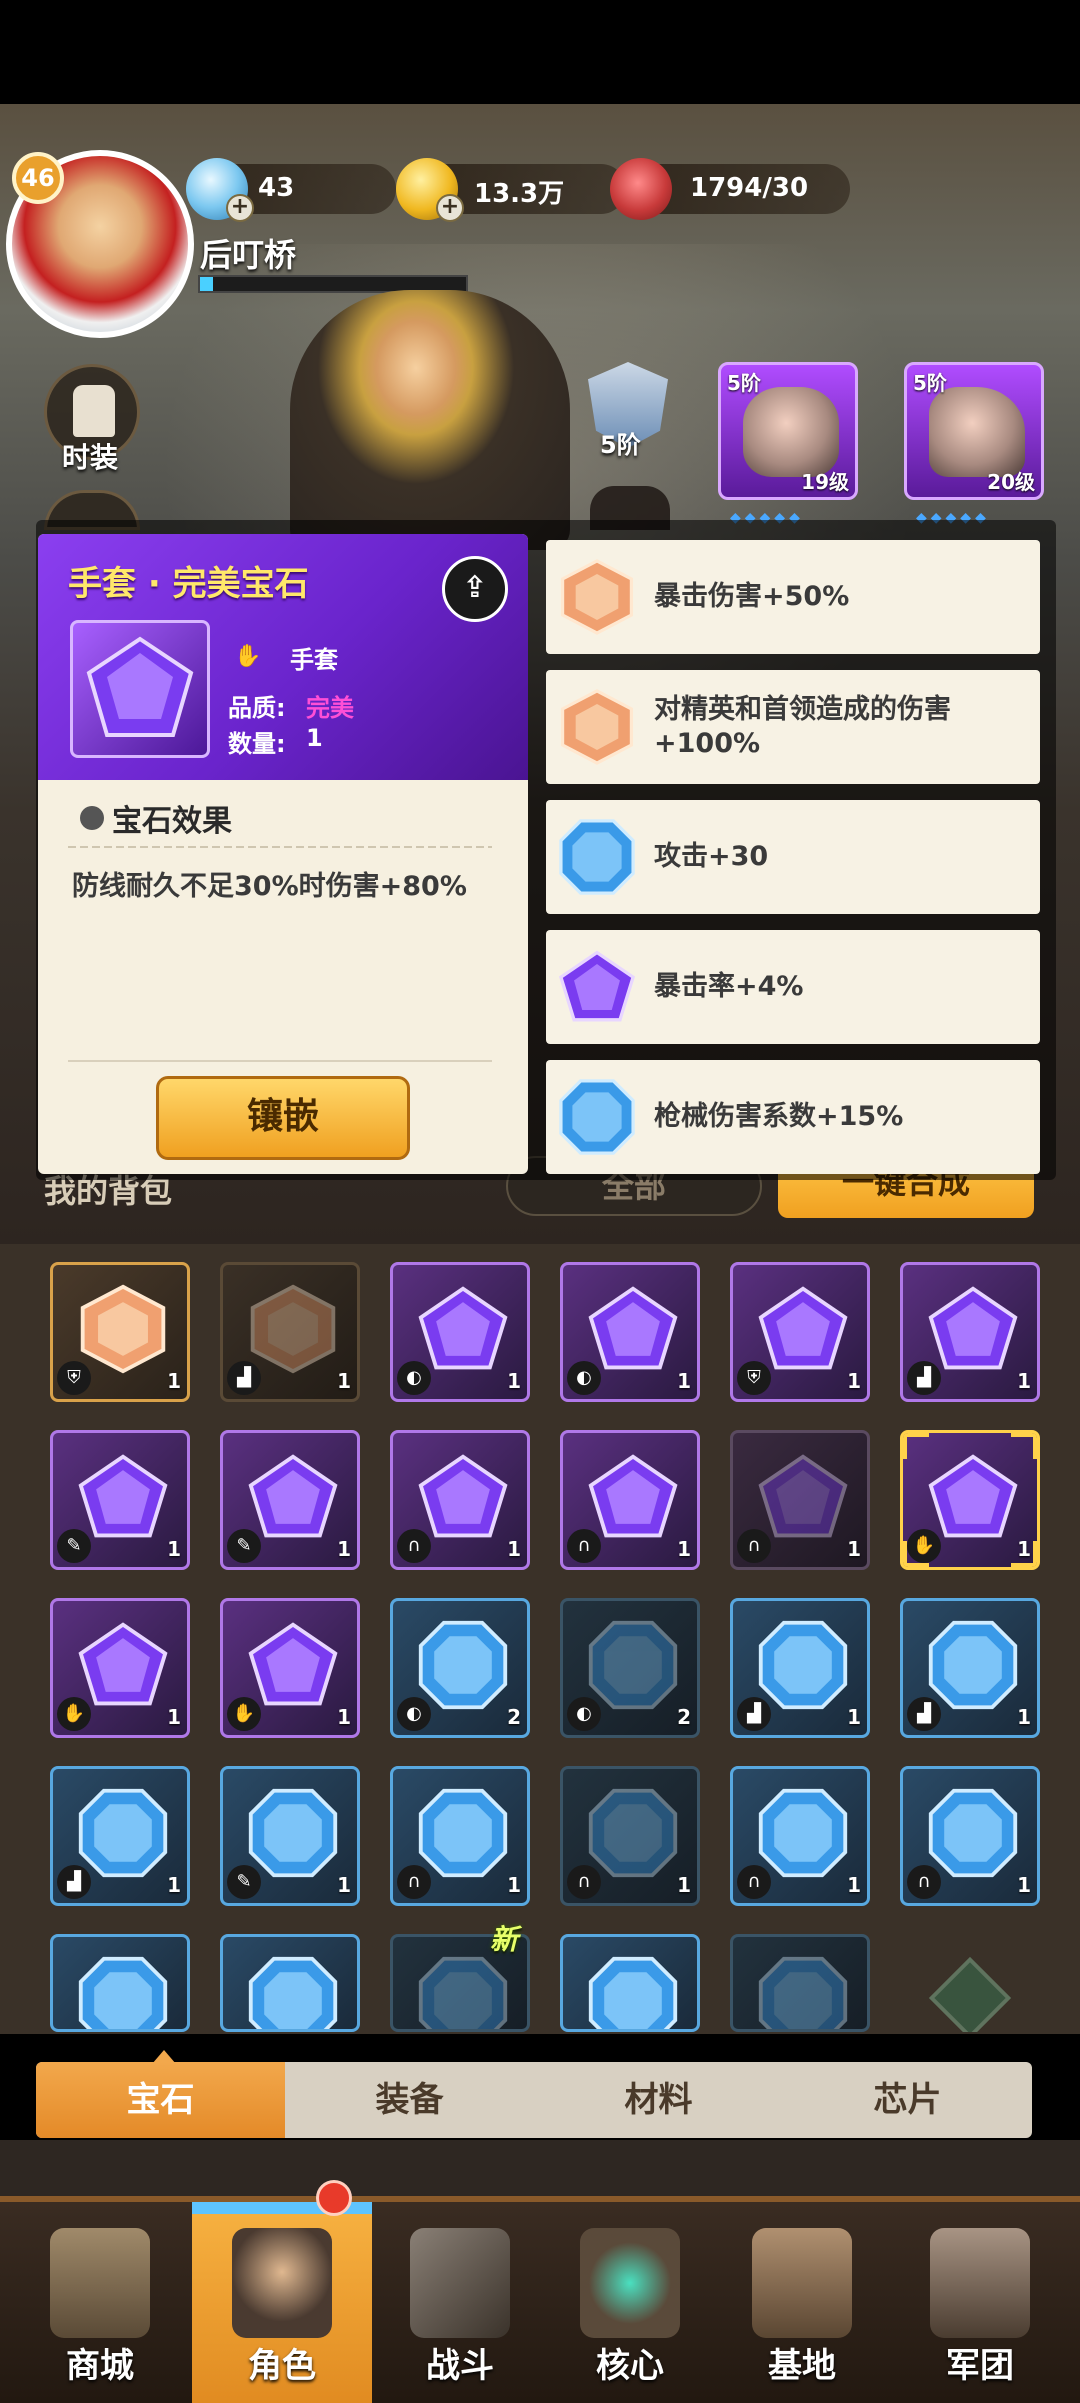  I want to click on gem-count: 2, so click(684, 1717).